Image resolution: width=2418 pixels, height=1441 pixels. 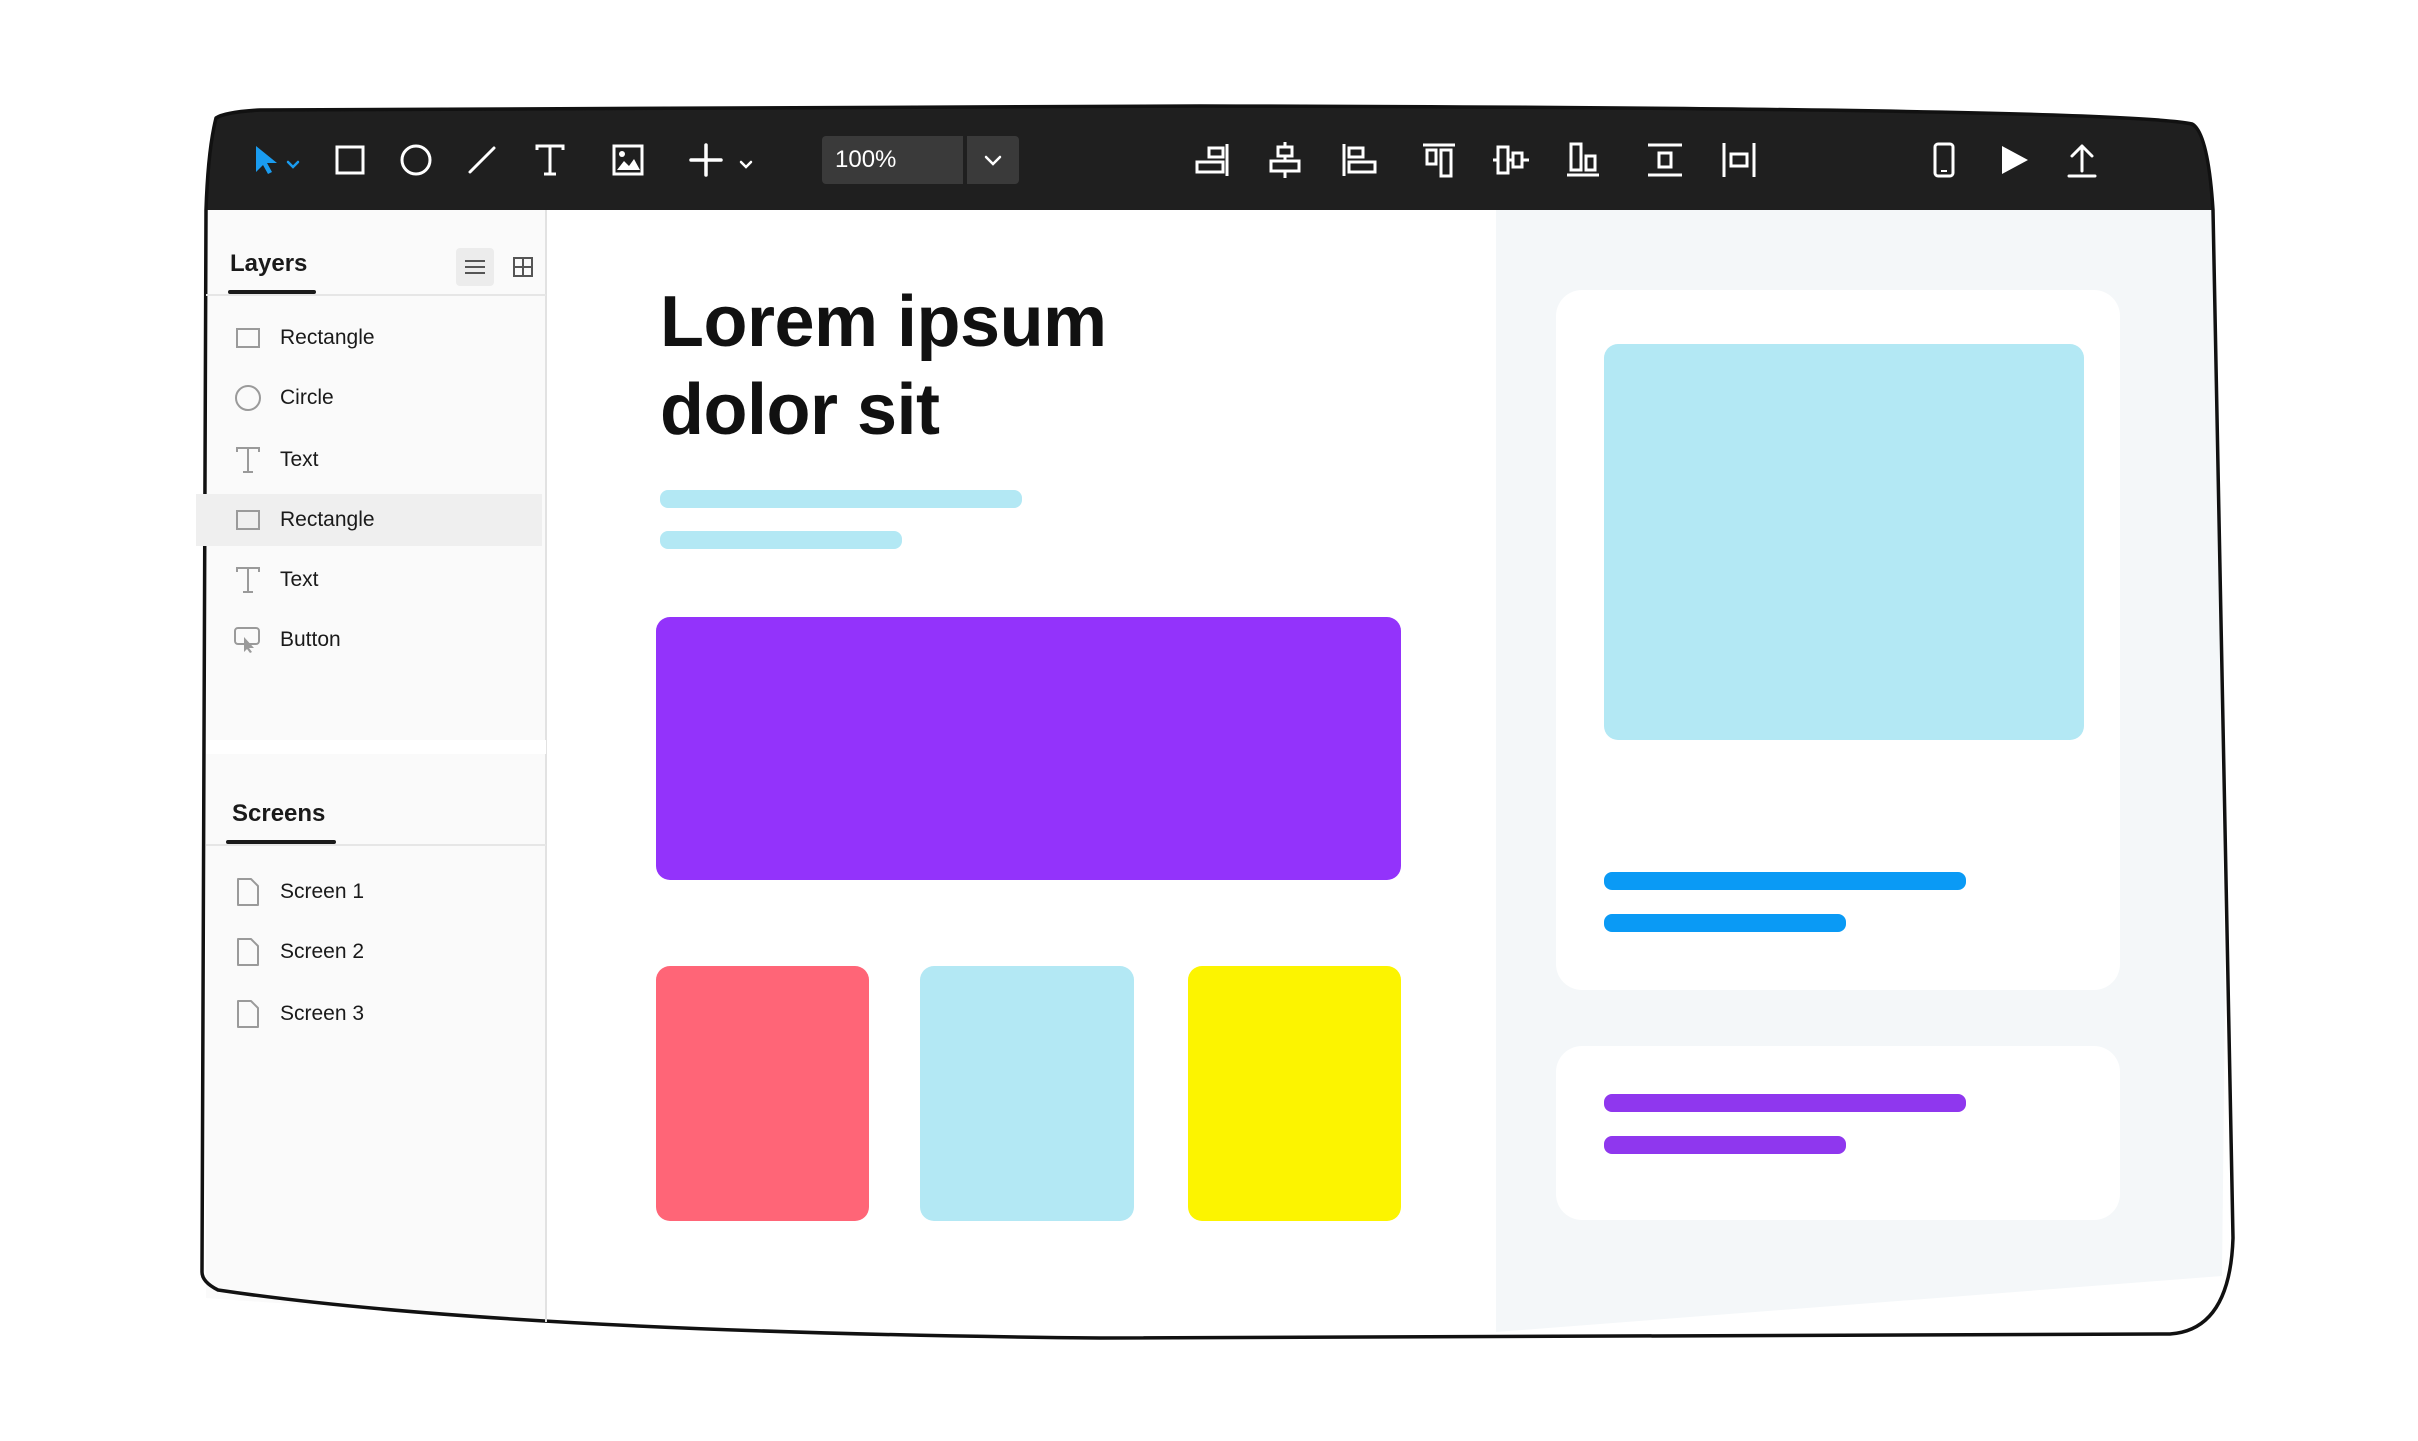 I want to click on zoom-input: 100%, so click(x=893, y=160).